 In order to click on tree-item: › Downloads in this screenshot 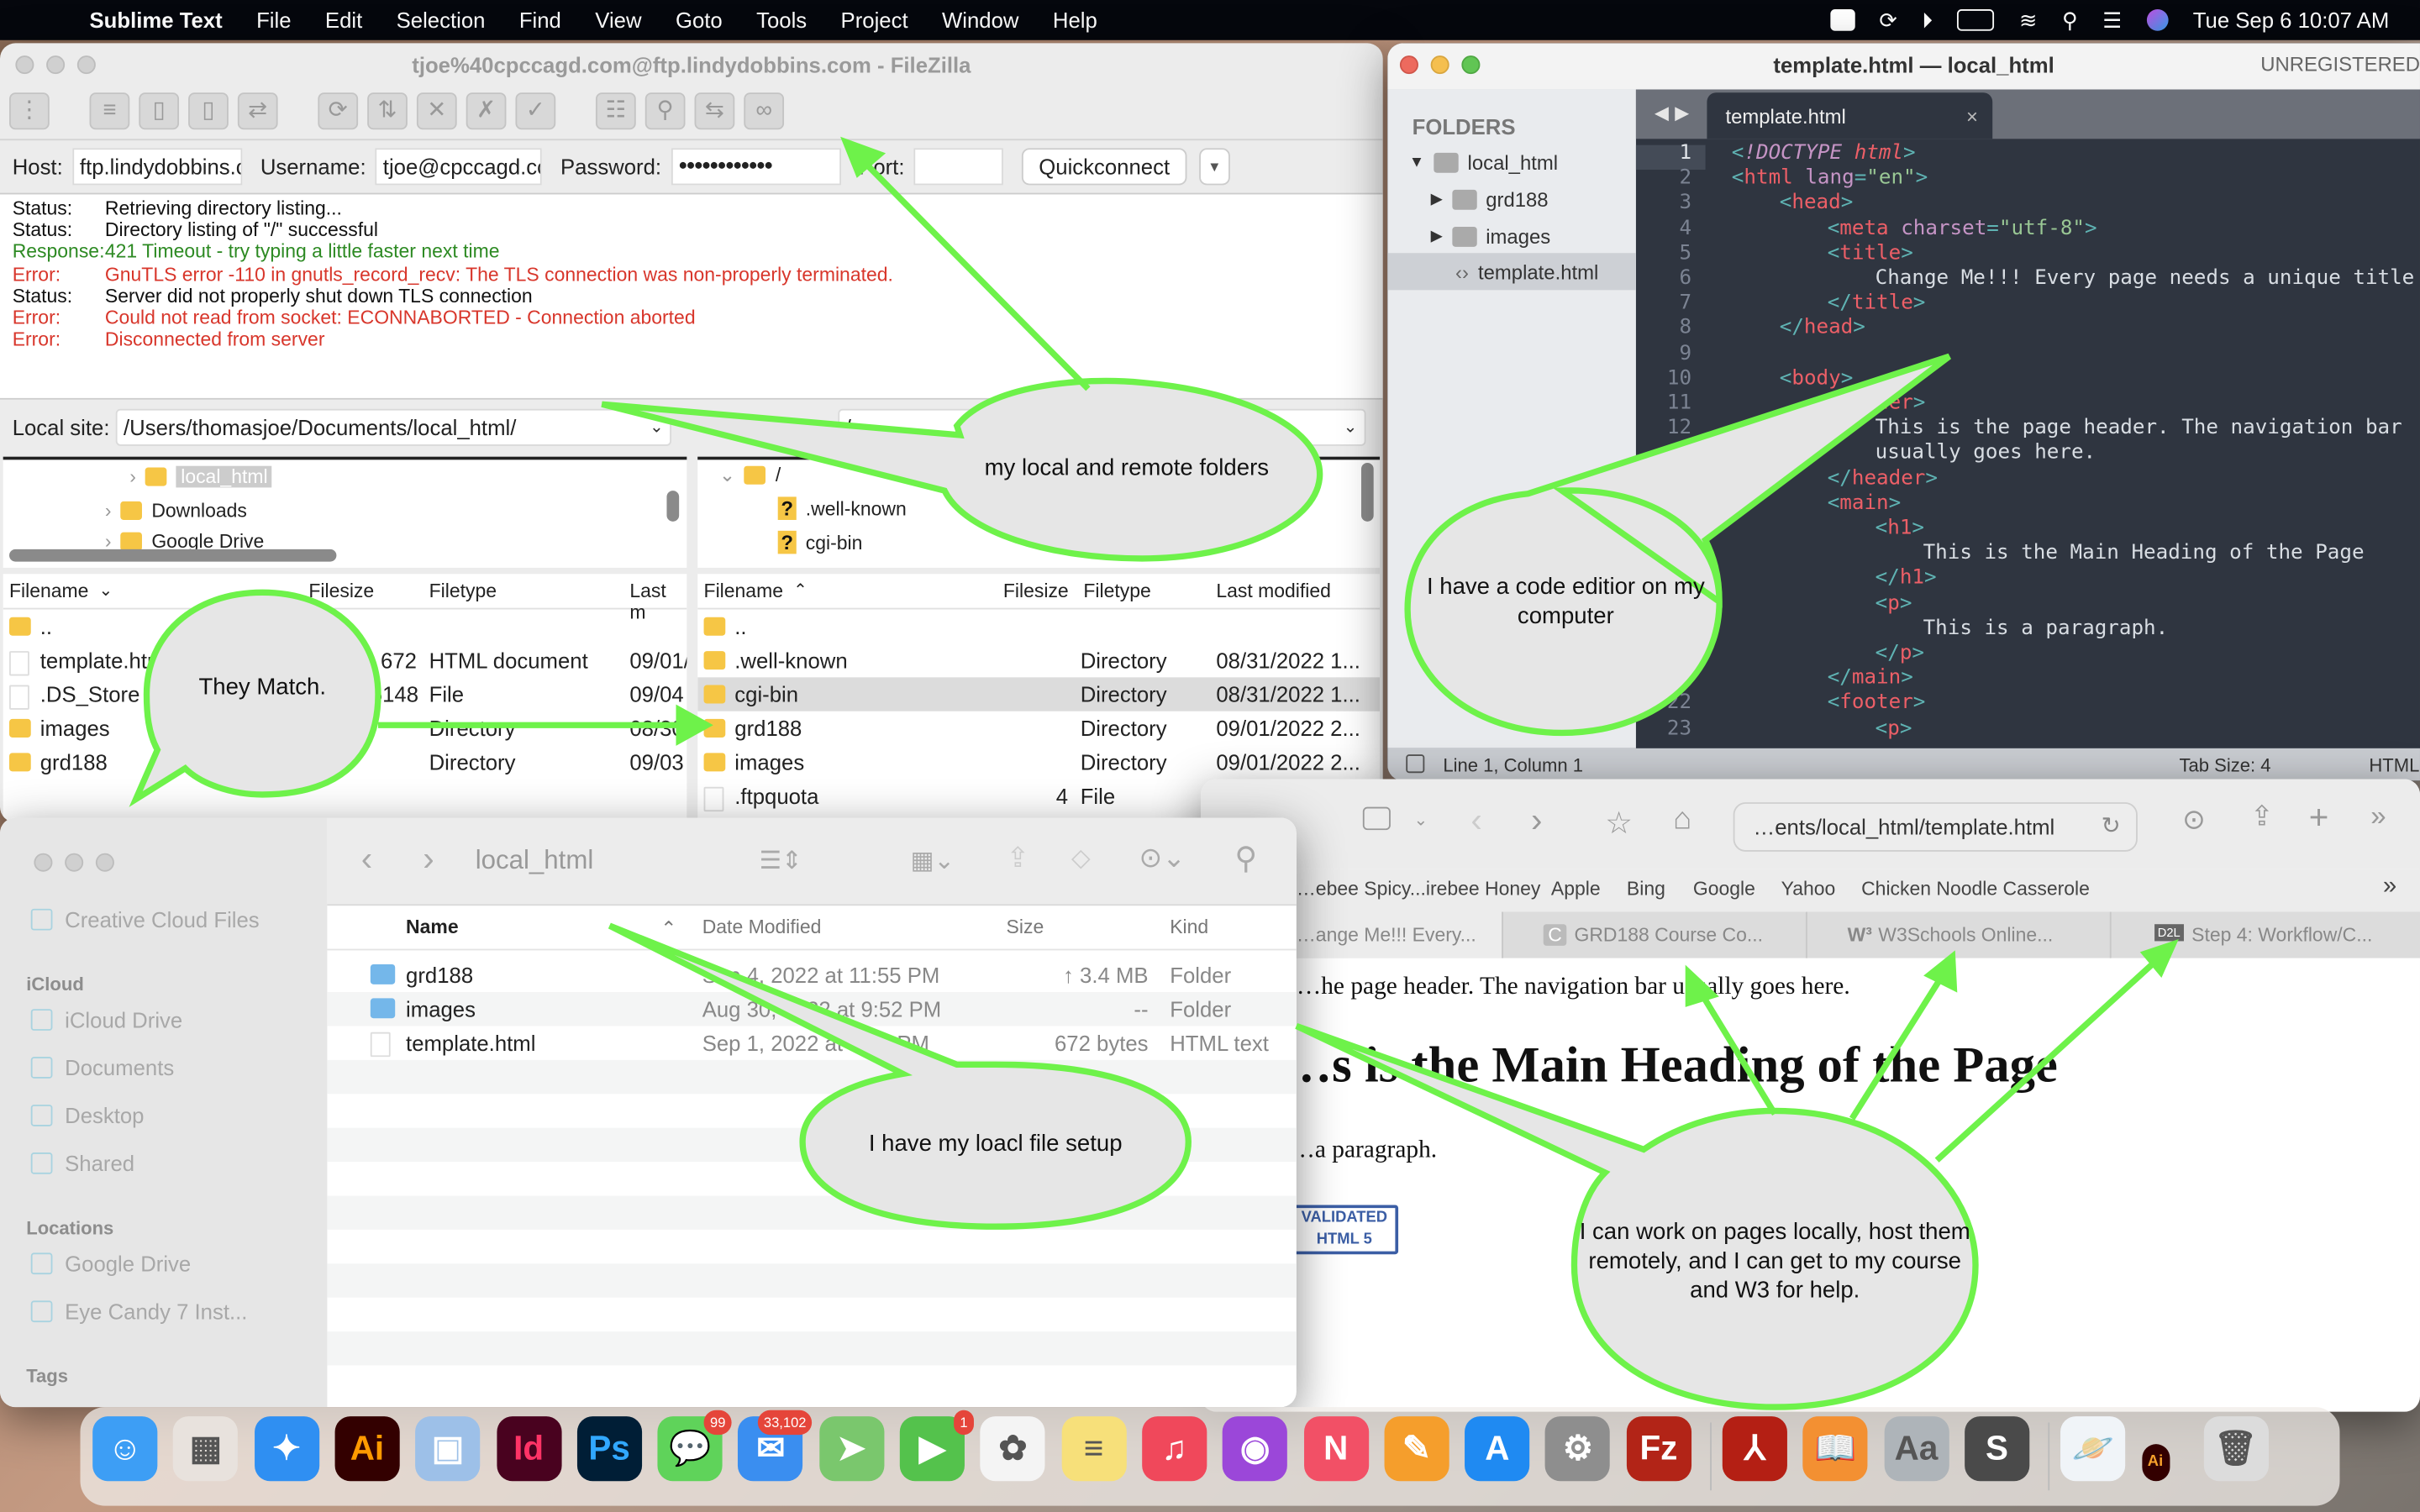, I will do `click(176, 511)`.